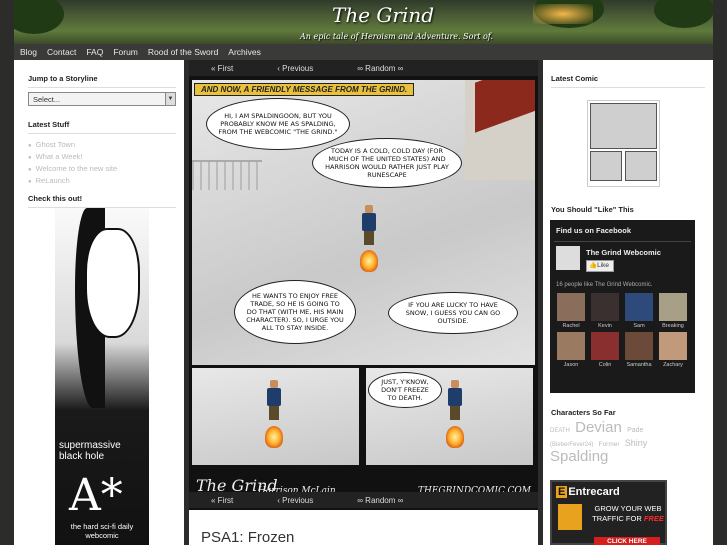 This screenshot has width=727, height=545. I want to click on check-this-out-title: Check this out!, so click(55, 198).